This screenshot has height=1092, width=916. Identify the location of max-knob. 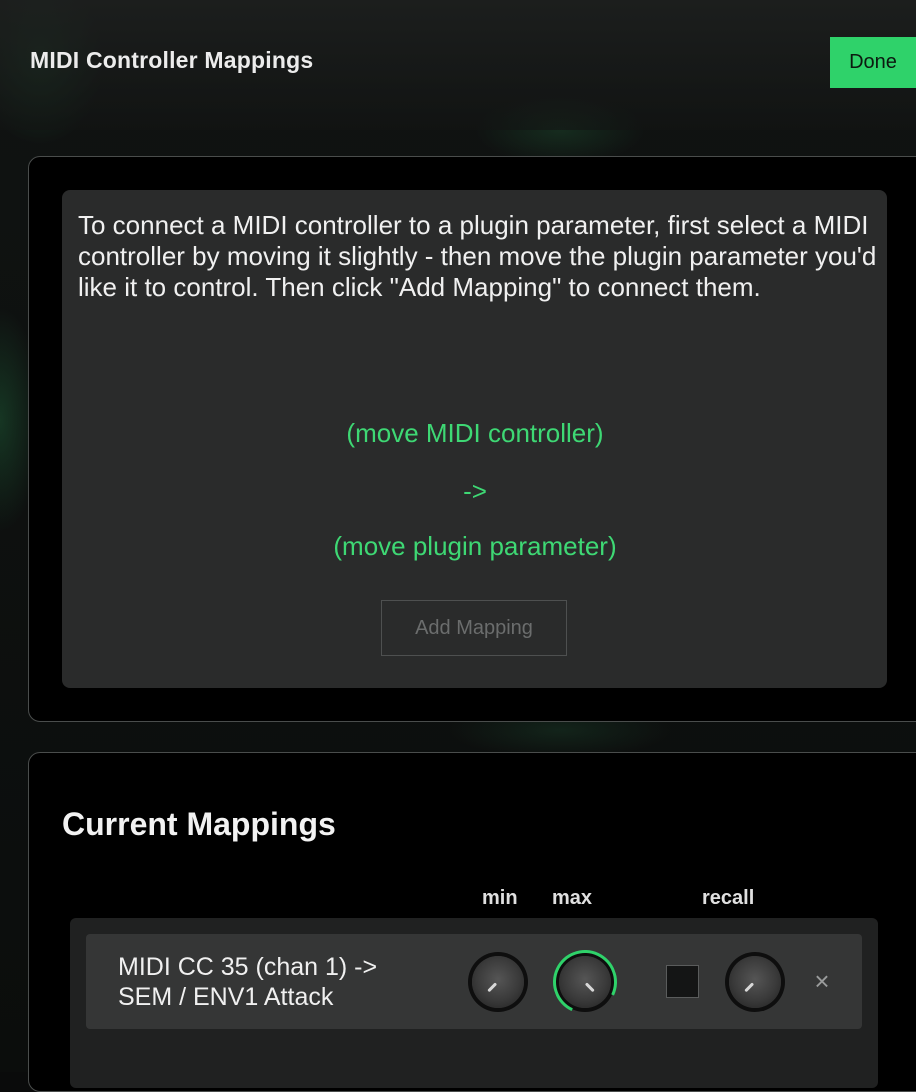
(585, 982).